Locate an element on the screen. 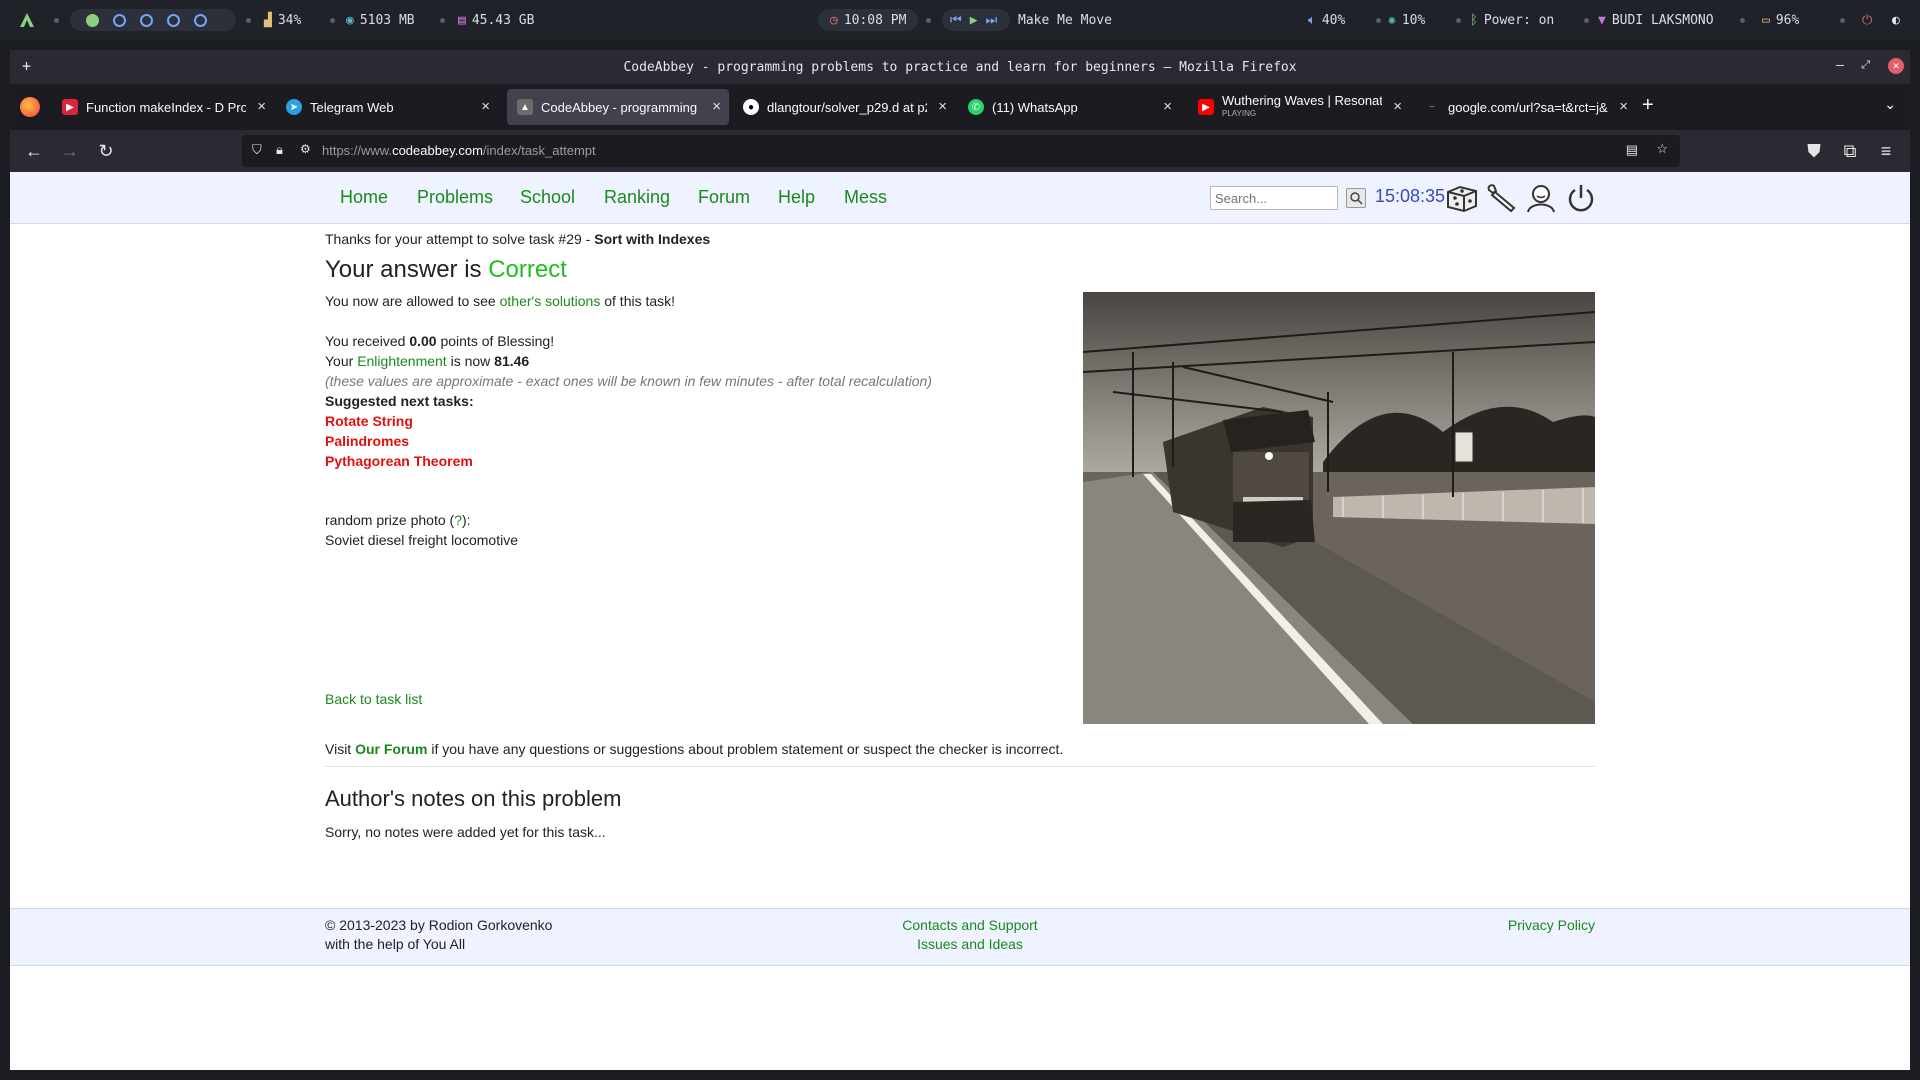 The image size is (1920, 1080). extensions-icon: ⧉ is located at coordinates (1850, 151).